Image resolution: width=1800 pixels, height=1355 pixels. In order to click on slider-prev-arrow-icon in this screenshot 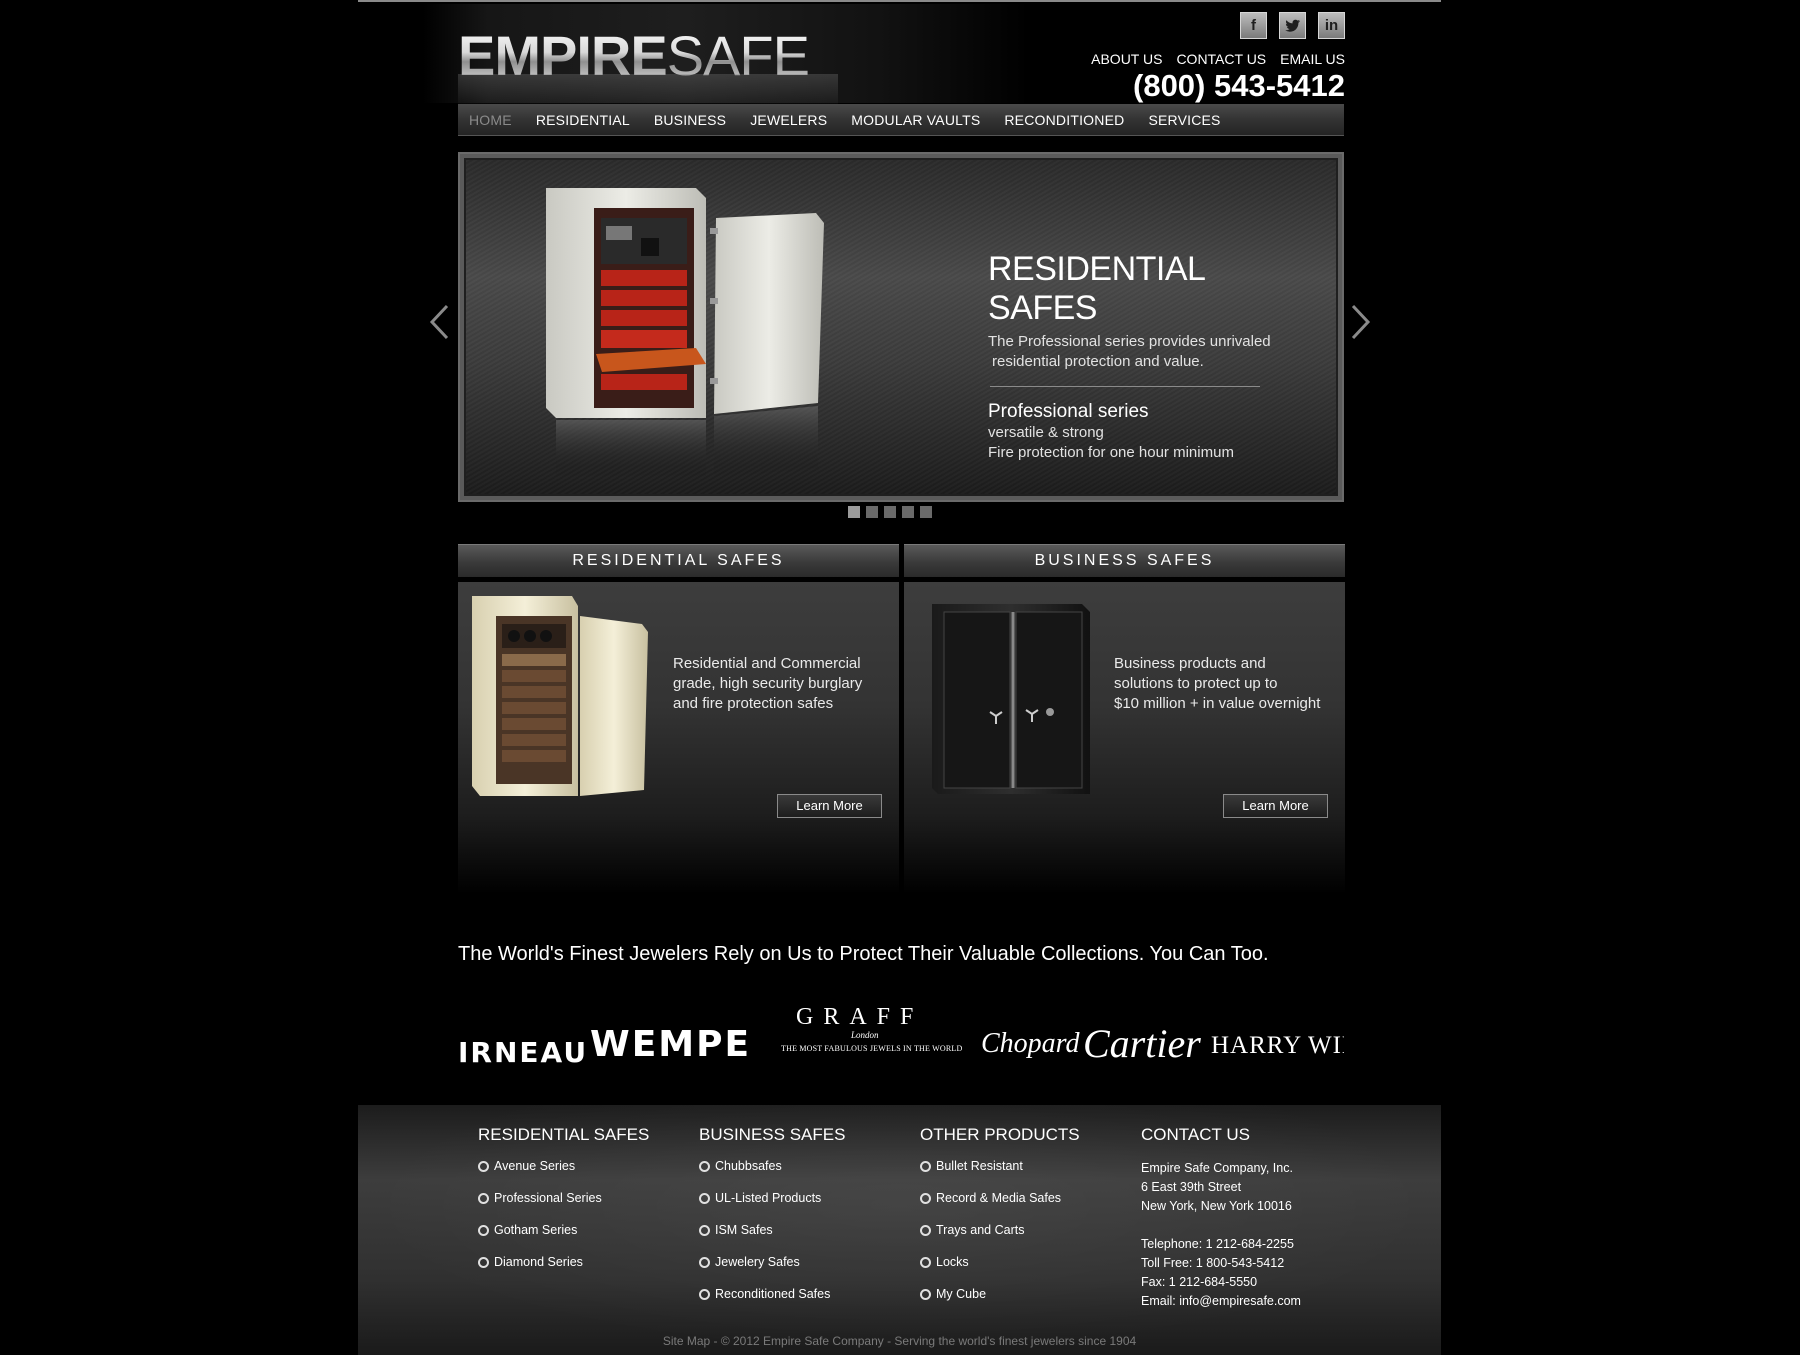, I will do `click(439, 322)`.